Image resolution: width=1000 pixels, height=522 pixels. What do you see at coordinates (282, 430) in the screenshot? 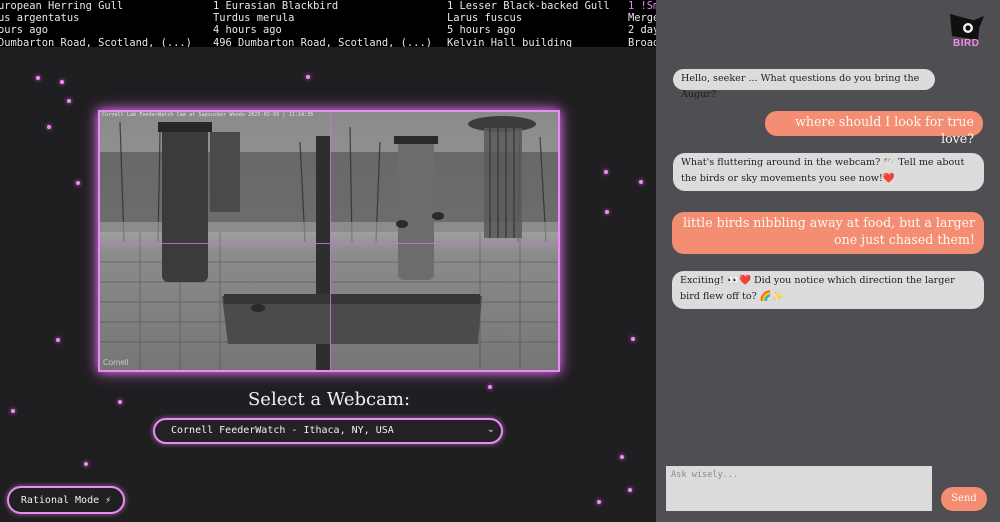
I see `webcam-select-value: Cornell FeederWatch - Ithaca, NY, USA` at bounding box center [282, 430].